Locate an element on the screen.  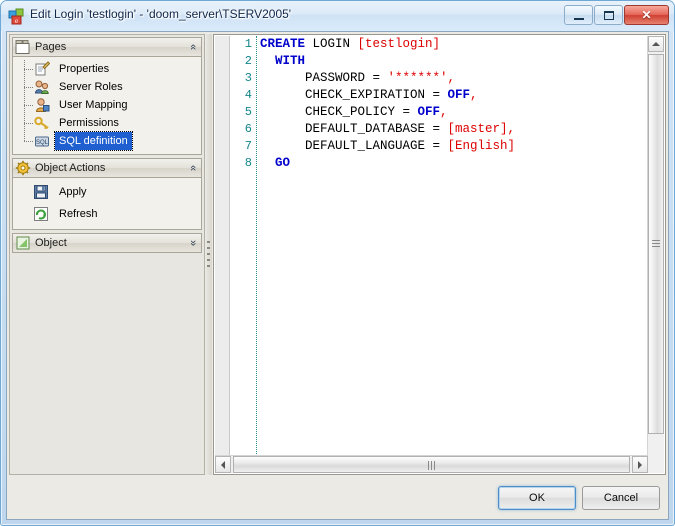
sidebar-item-label: Permissions is located at coordinates (89, 123).